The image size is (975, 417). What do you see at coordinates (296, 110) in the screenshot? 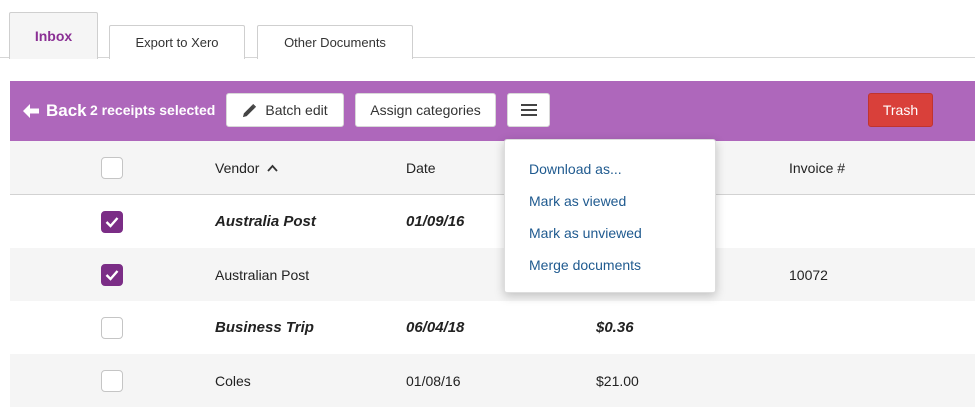
I see `batch-edit-label: Batch edit` at bounding box center [296, 110].